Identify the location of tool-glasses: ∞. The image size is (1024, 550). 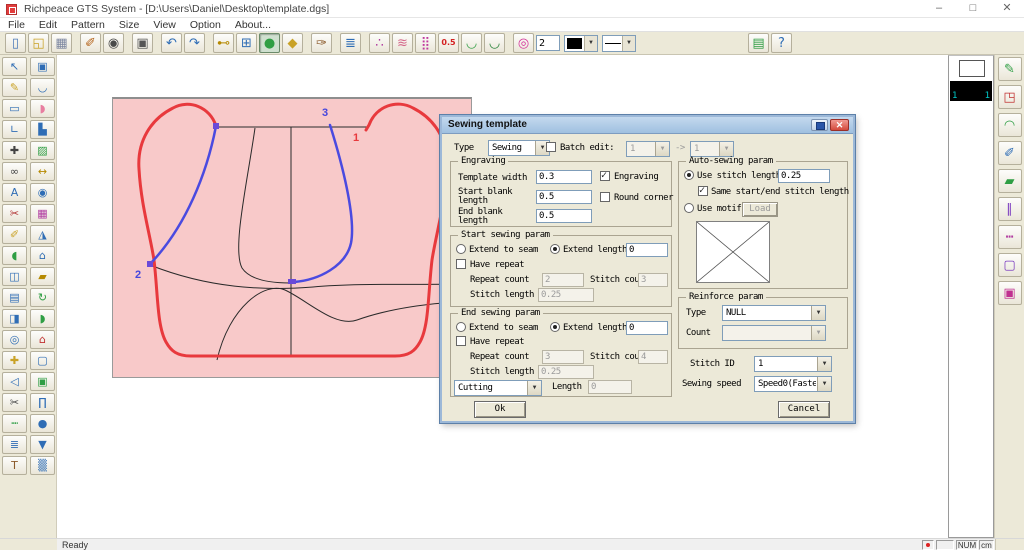
(14, 171).